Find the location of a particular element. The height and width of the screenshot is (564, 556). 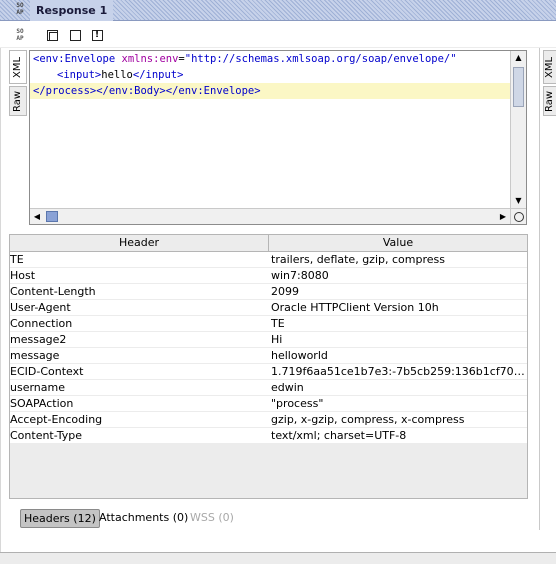

table-row: Connection TE is located at coordinates (268, 324).